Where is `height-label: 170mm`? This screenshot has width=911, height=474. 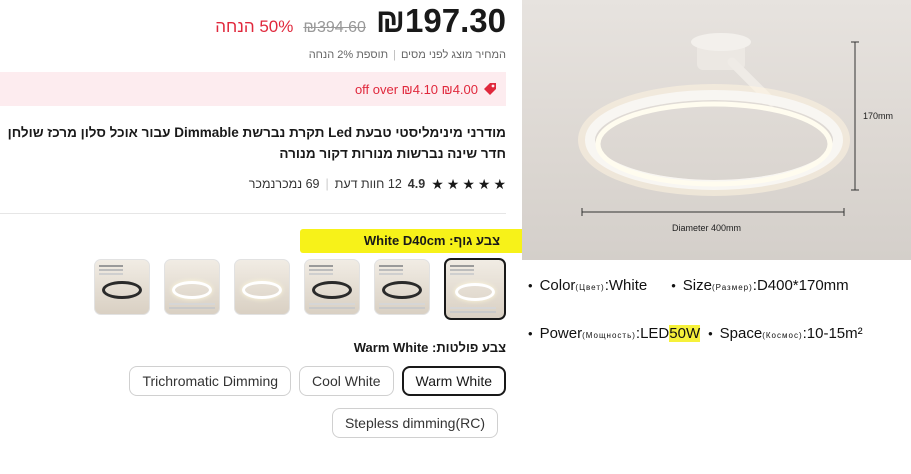 height-label: 170mm is located at coordinates (878, 116).